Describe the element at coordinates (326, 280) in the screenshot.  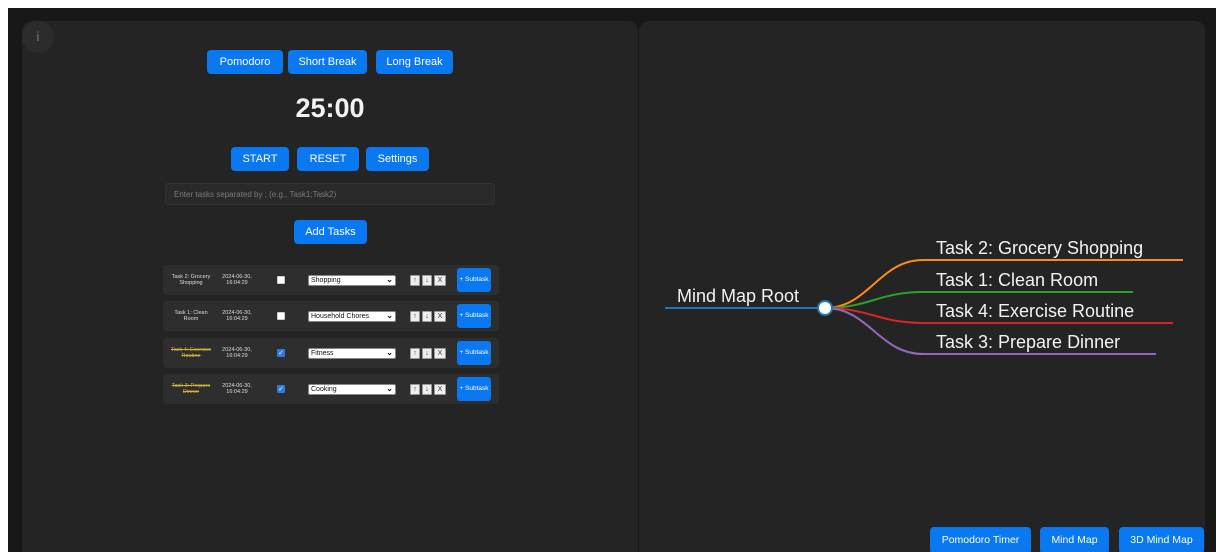
I see `category-value: Shopping` at that location.